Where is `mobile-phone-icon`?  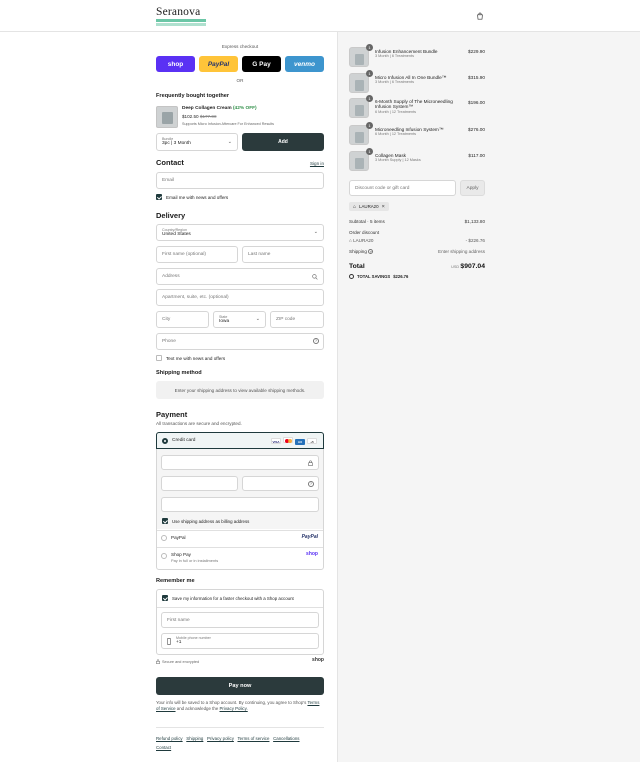
mobile-phone-icon is located at coordinates (169, 641).